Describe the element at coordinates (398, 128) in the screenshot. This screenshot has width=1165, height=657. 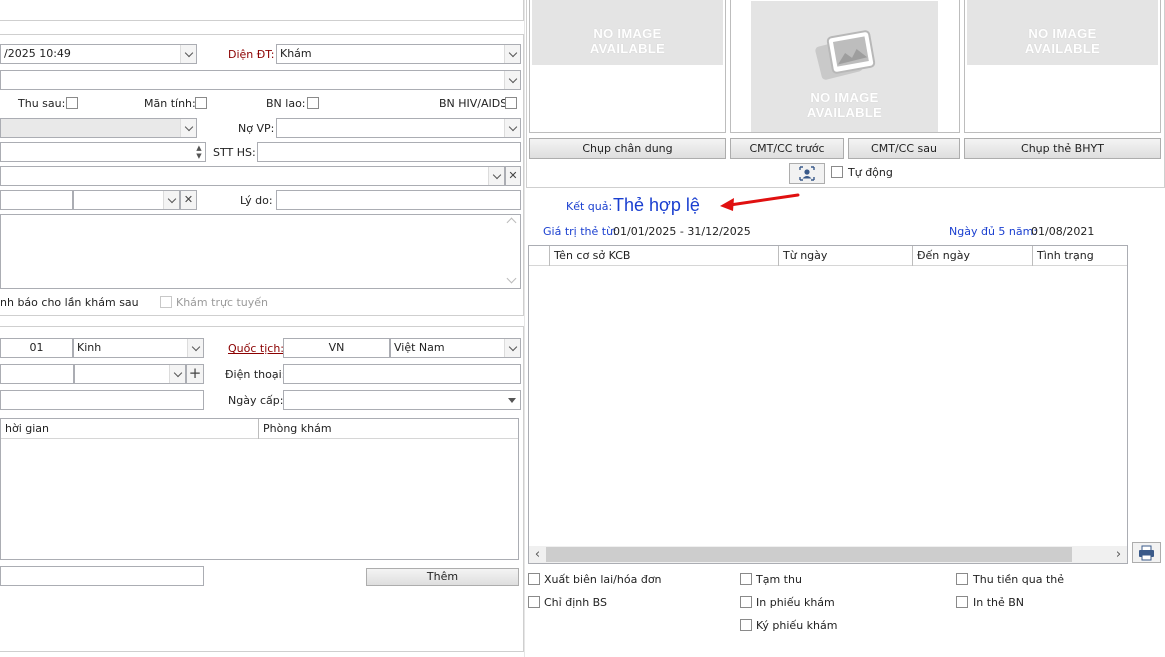
I see `no-vp-select` at that location.